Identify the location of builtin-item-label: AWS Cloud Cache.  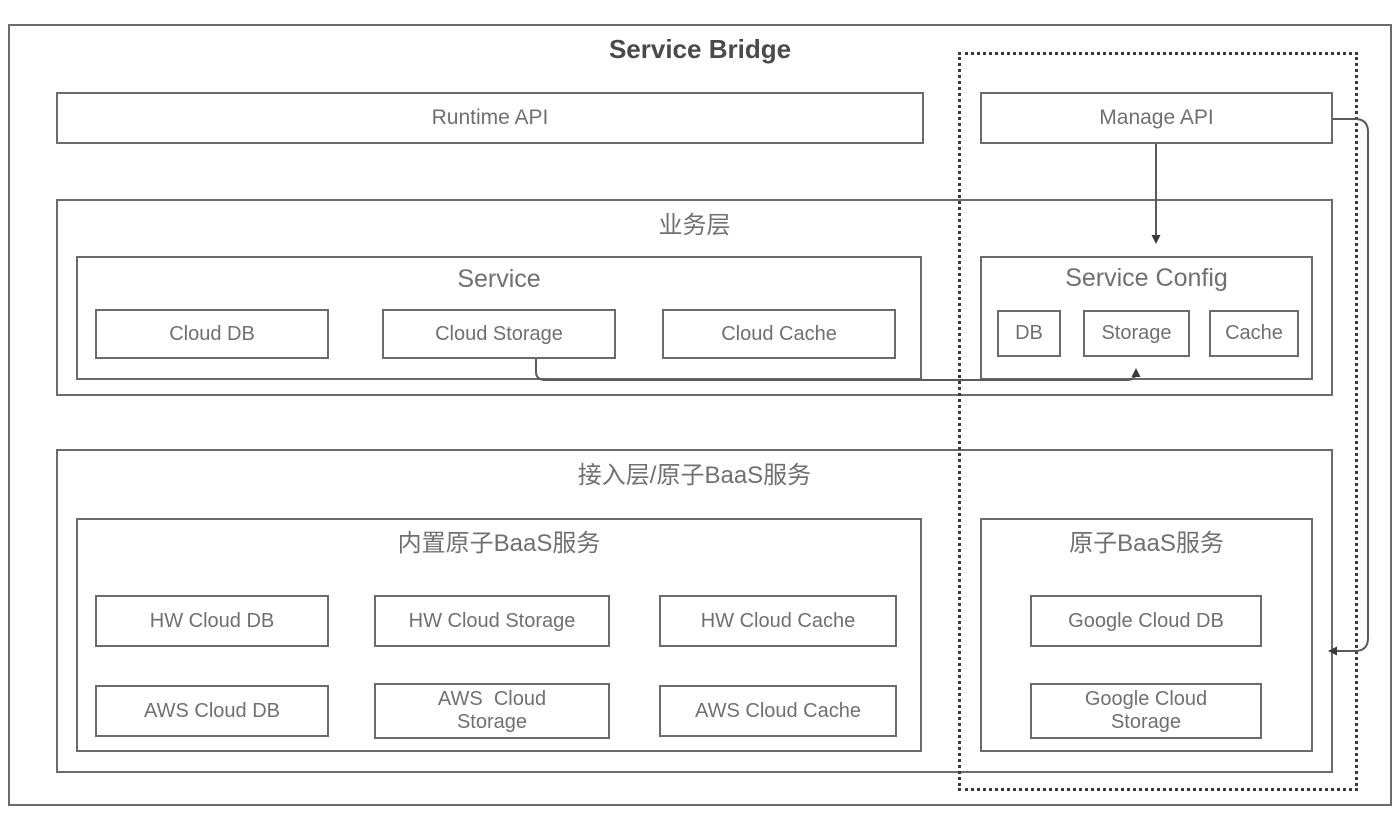
(778, 710).